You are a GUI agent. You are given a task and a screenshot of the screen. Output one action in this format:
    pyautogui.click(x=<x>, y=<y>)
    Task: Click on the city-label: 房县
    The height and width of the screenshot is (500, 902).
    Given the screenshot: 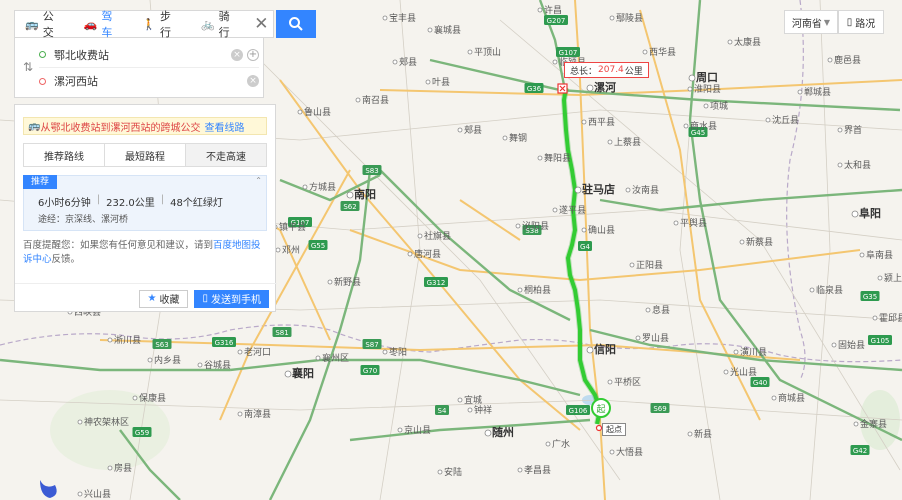 What is the action you would take?
    pyautogui.click(x=123, y=468)
    